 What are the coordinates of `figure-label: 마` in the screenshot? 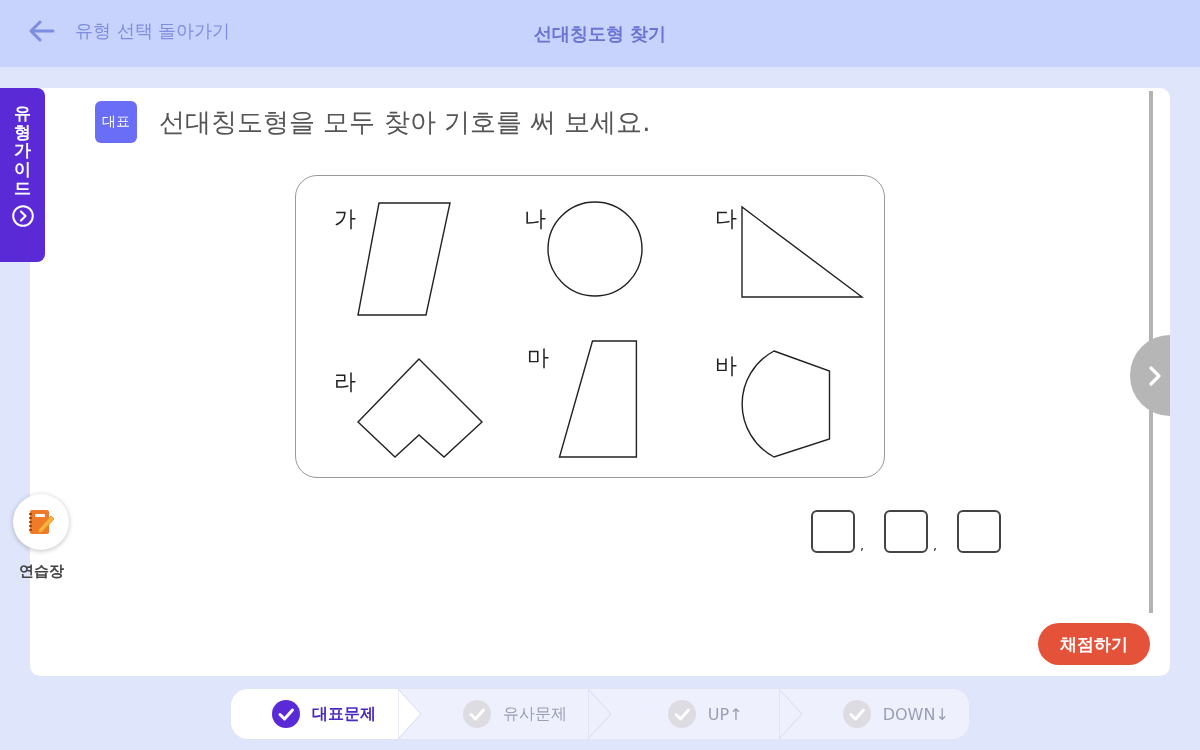 It's located at (538, 357).